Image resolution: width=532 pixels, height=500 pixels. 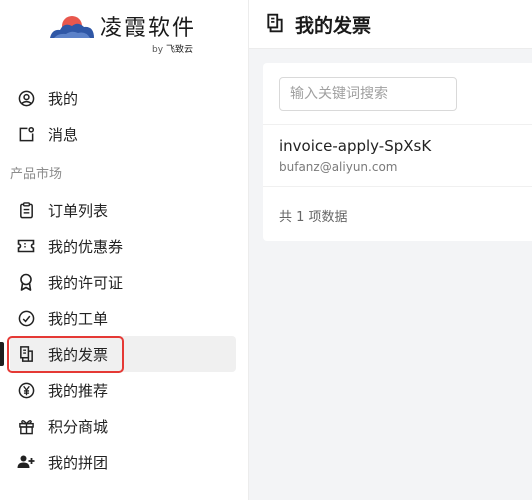 What do you see at coordinates (275, 23) in the screenshot?
I see `invoice-icon` at bounding box center [275, 23].